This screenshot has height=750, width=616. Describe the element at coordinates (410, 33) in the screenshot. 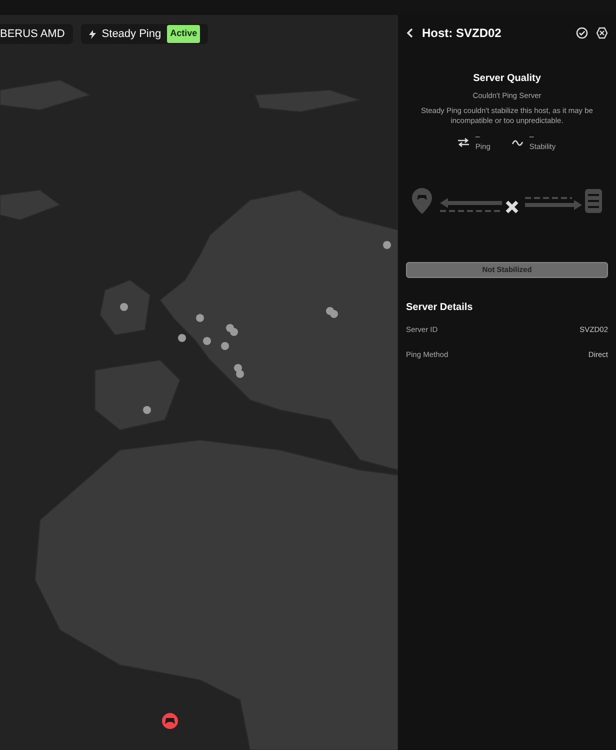

I see `back-button` at that location.